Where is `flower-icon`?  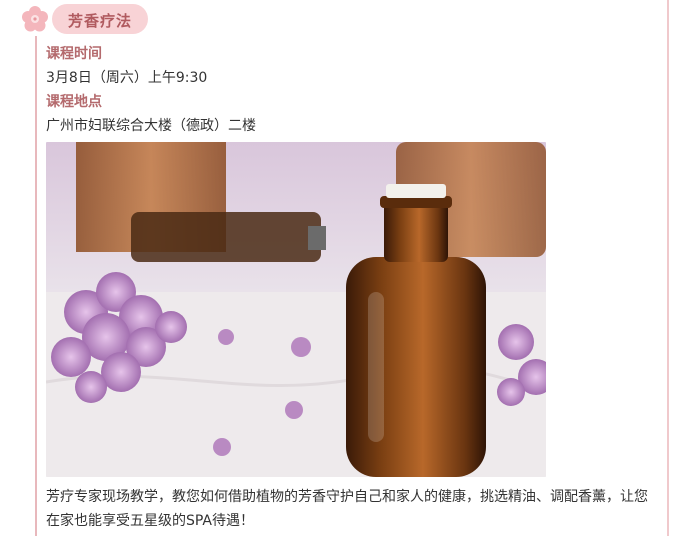
flower-icon is located at coordinates (35, 19).